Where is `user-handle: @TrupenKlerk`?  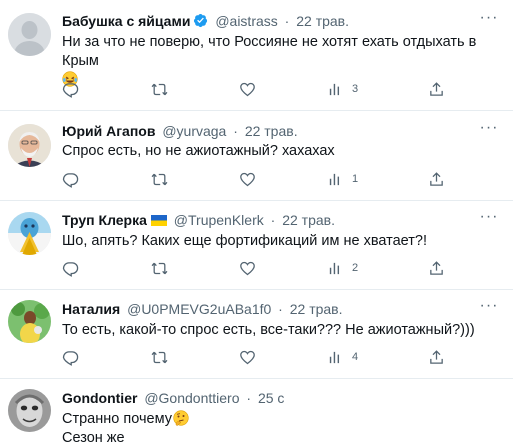 user-handle: @TrupenKlerk is located at coordinates (219, 220).